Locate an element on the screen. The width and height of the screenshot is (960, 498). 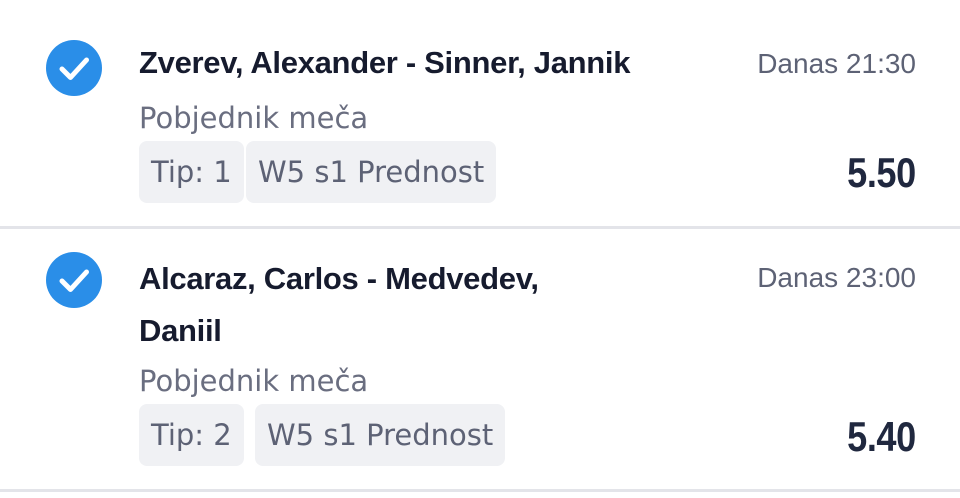
tip-chip: Tip: 1 is located at coordinates (191, 172).